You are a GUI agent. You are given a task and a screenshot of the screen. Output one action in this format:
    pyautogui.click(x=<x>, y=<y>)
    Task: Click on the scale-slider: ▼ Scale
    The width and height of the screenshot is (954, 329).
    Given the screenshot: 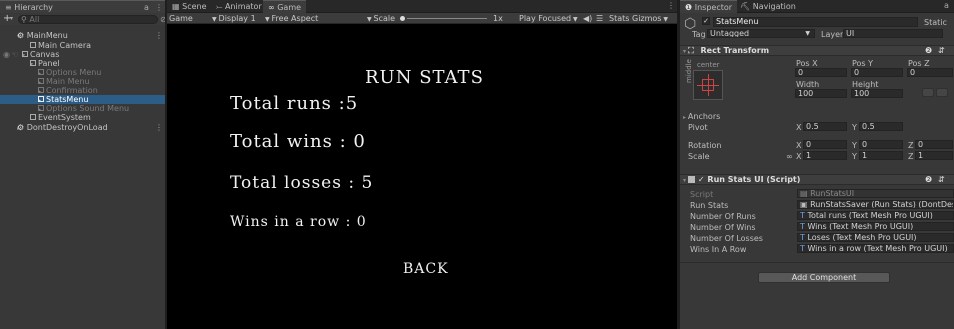 What is the action you would take?
    pyautogui.click(x=427, y=19)
    